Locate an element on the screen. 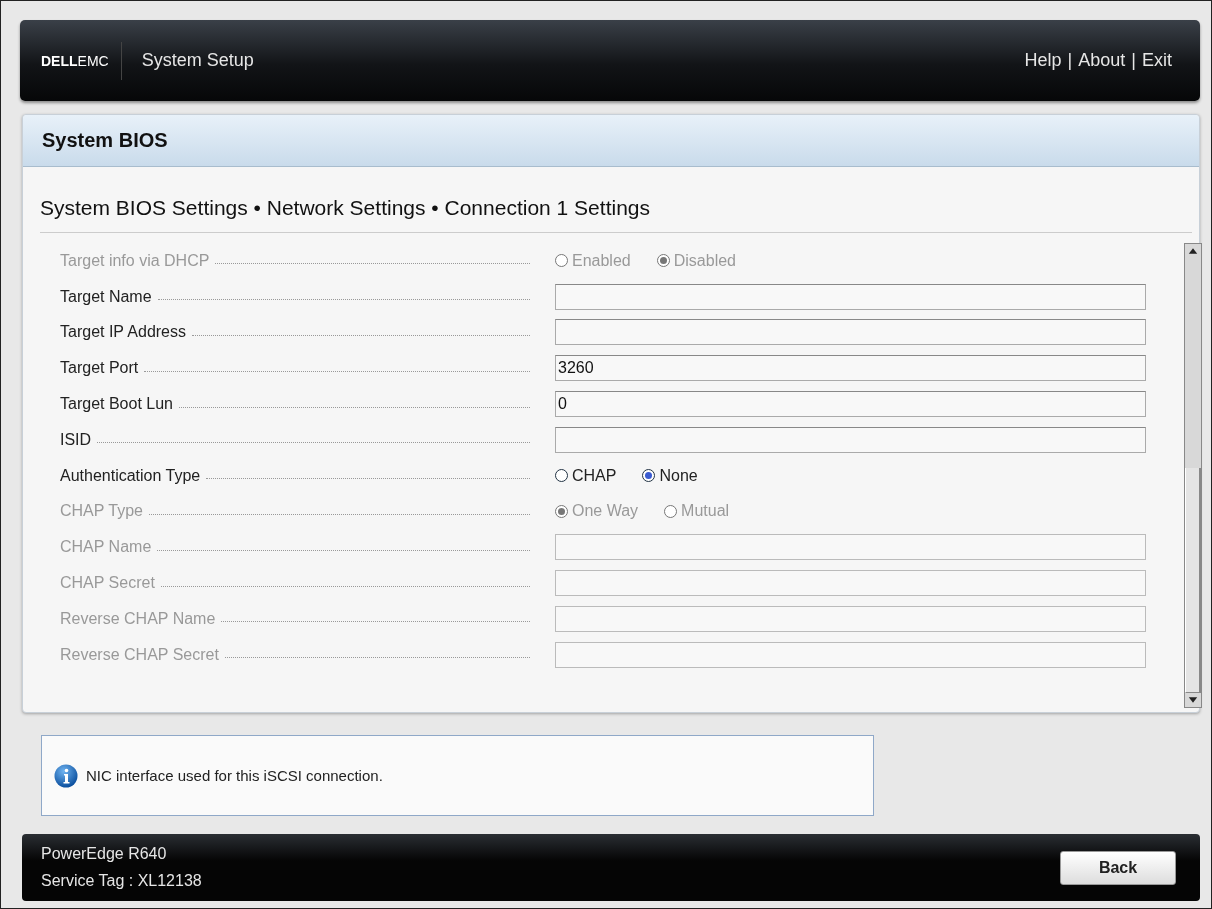 The width and height of the screenshot is (1212, 909). input-field: 3260 is located at coordinates (850, 368).